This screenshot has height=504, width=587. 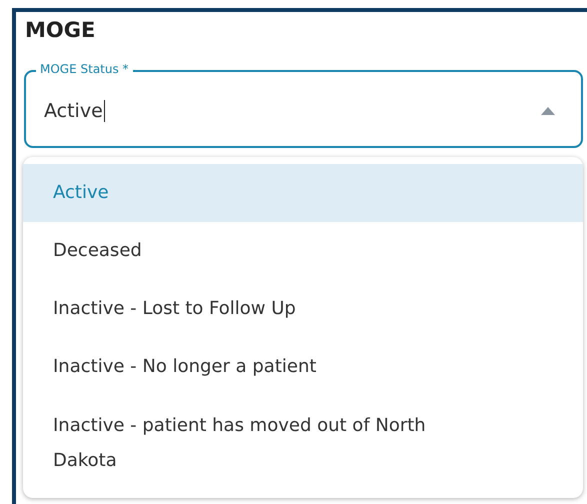 What do you see at coordinates (303, 309) in the screenshot?
I see `dropdown-option: Inactive - Lost to Follow Up` at bounding box center [303, 309].